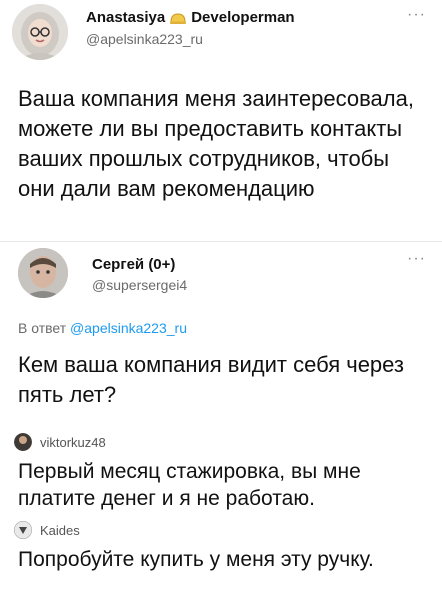  I want to click on reply-handle-link: @apelsinka223_ru, so click(128, 328).